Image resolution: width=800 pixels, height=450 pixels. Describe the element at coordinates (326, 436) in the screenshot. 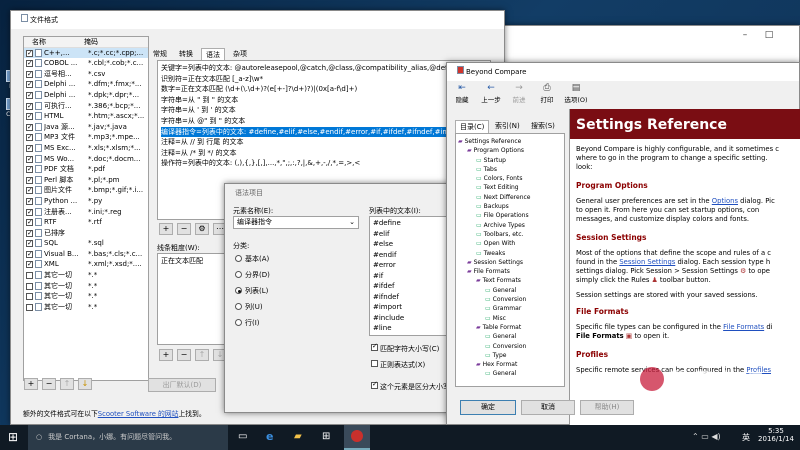

I see `store-icon: ⊞` at that location.